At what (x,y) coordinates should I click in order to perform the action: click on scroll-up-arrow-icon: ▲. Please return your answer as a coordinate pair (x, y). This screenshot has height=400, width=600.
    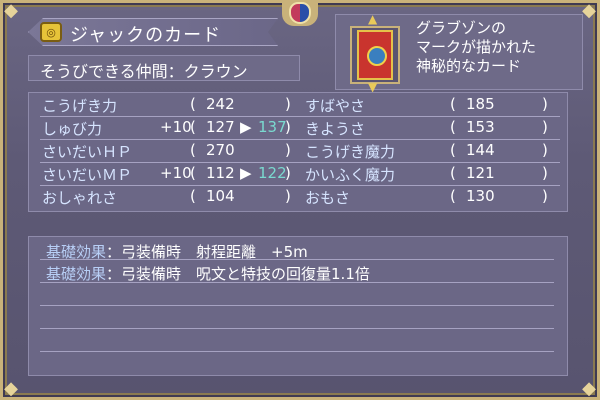
    Looking at the image, I should click on (372, 19).